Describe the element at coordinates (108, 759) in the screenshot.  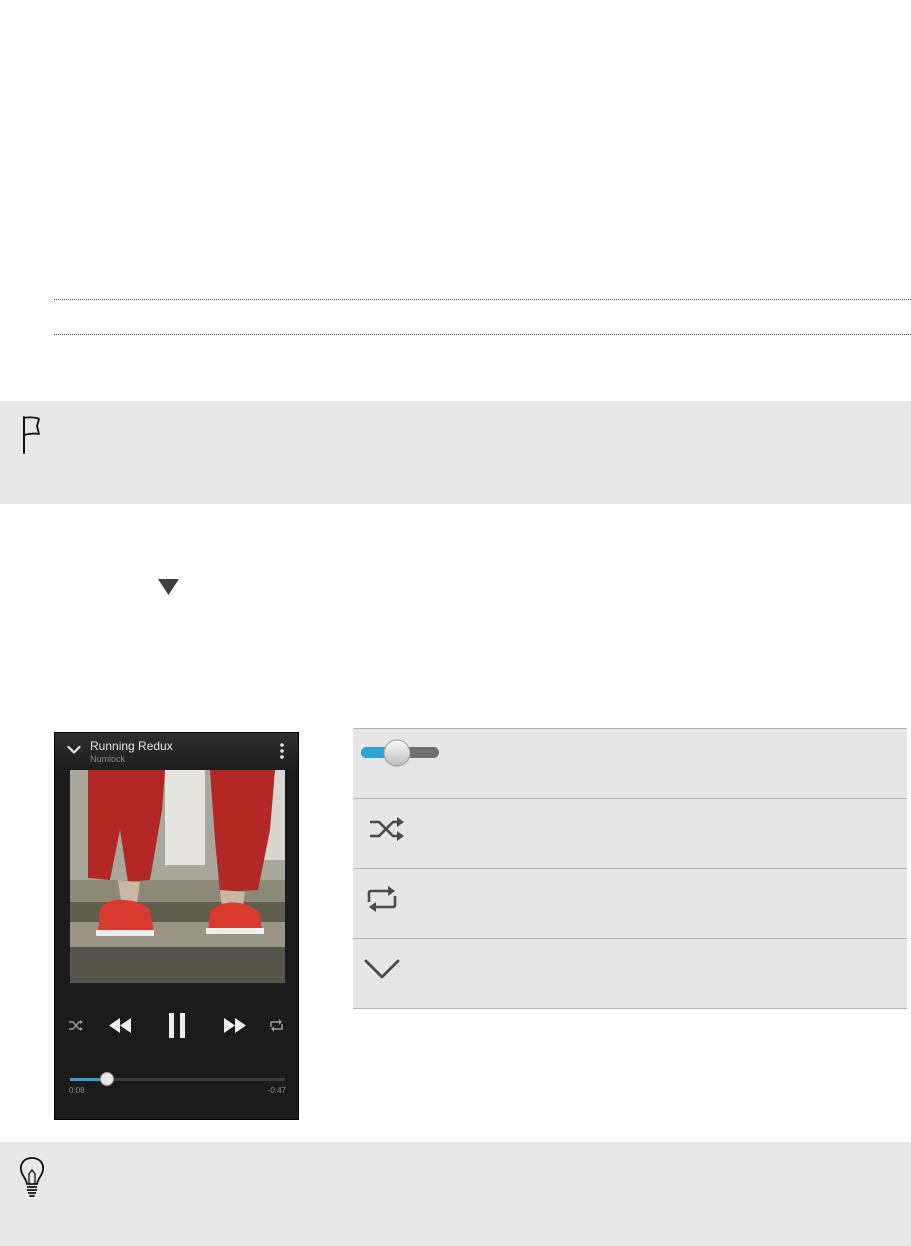
I see `song-artist: Numlock` at that location.